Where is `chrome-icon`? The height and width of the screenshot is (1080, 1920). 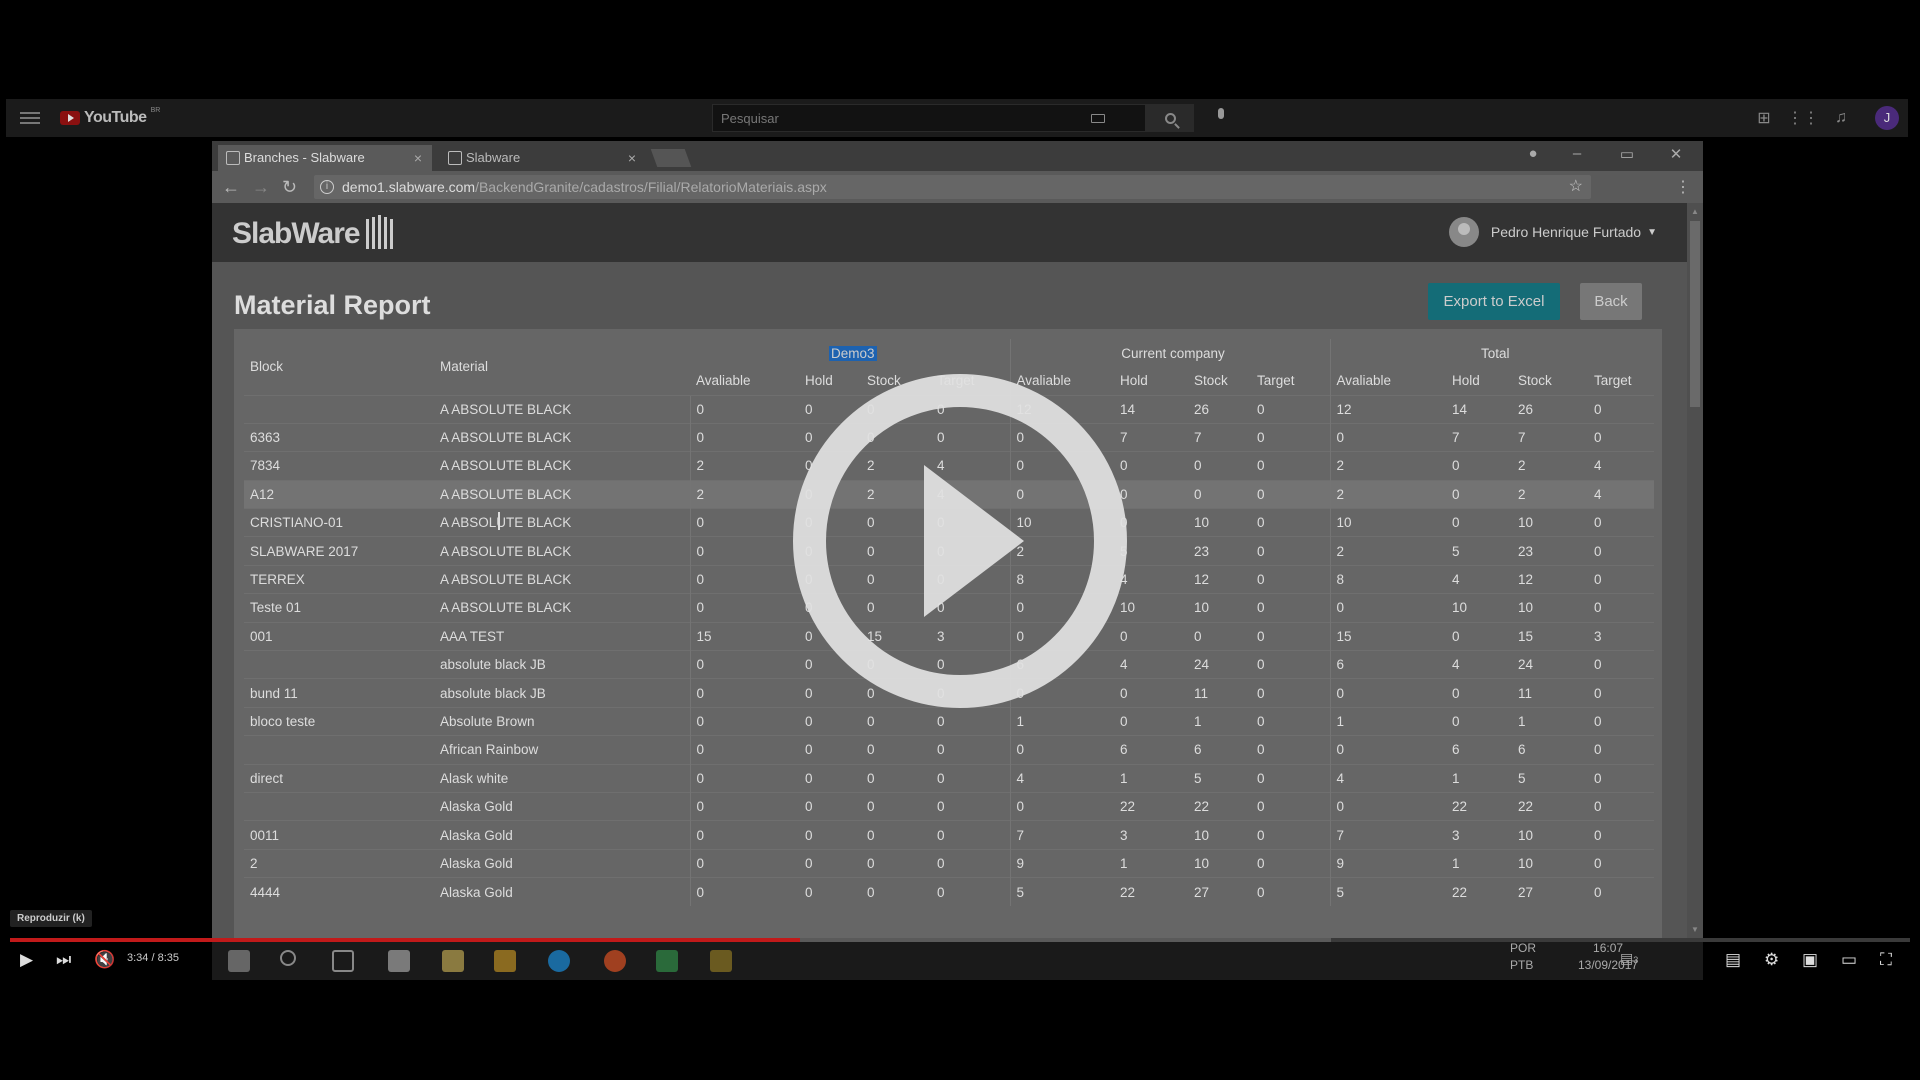 chrome-icon is located at coordinates (615, 961).